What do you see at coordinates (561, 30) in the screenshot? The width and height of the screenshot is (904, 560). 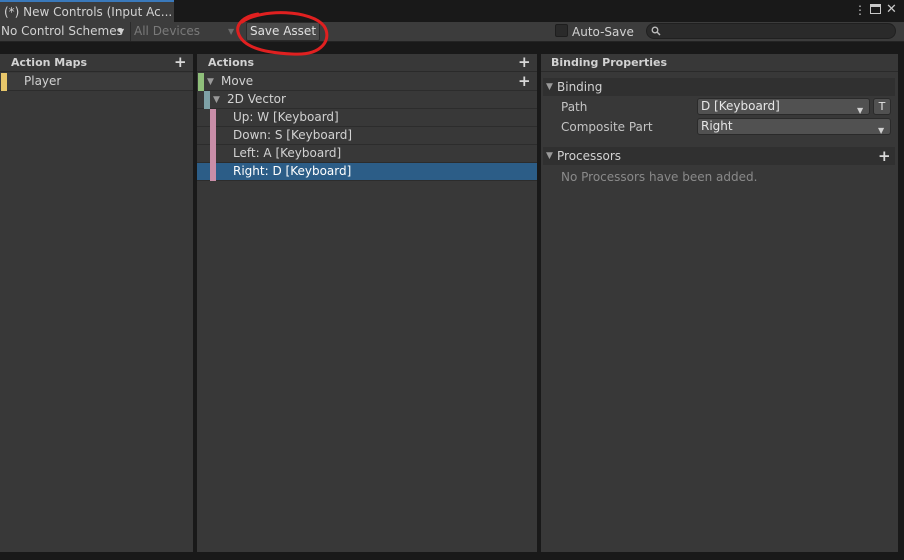 I see `autosave-checkbox` at bounding box center [561, 30].